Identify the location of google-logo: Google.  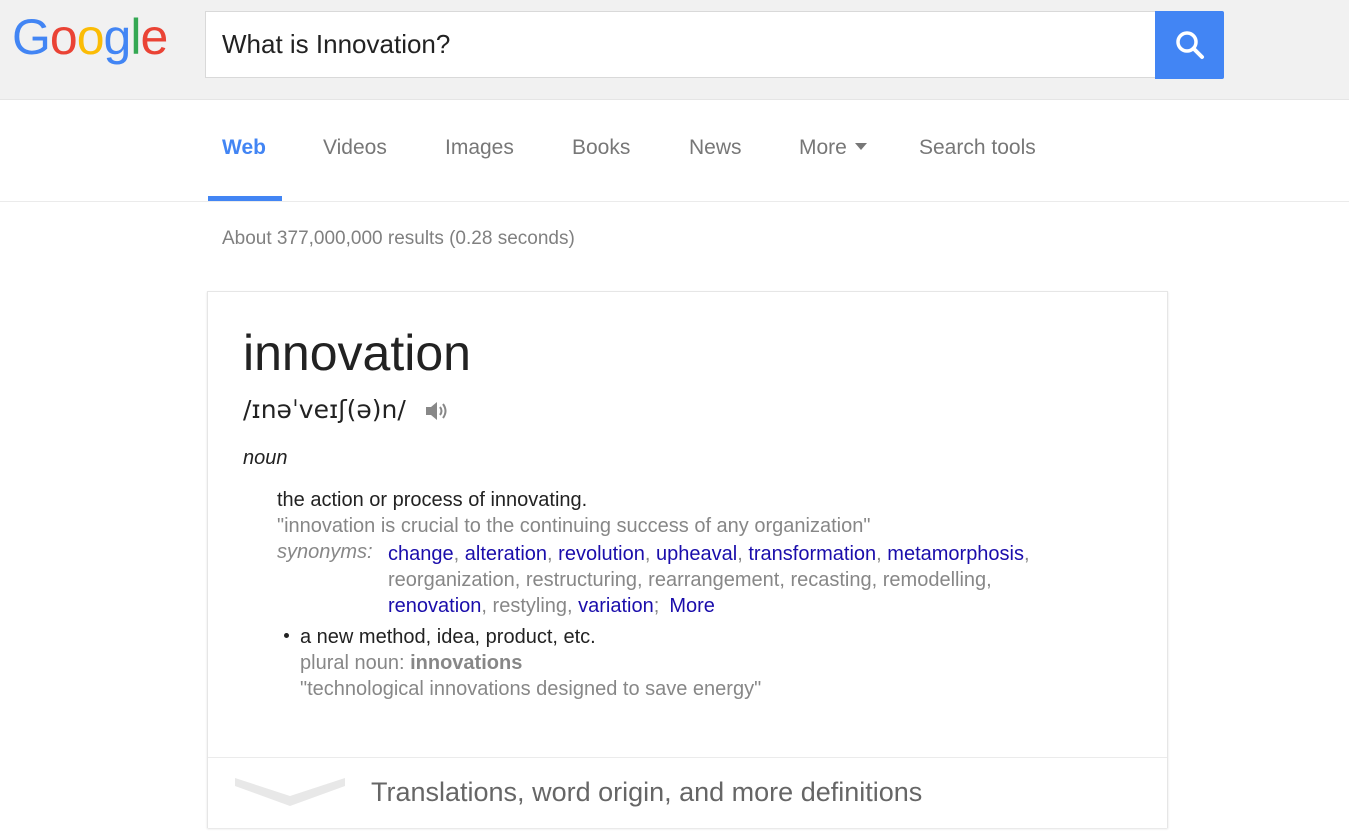
(90, 37).